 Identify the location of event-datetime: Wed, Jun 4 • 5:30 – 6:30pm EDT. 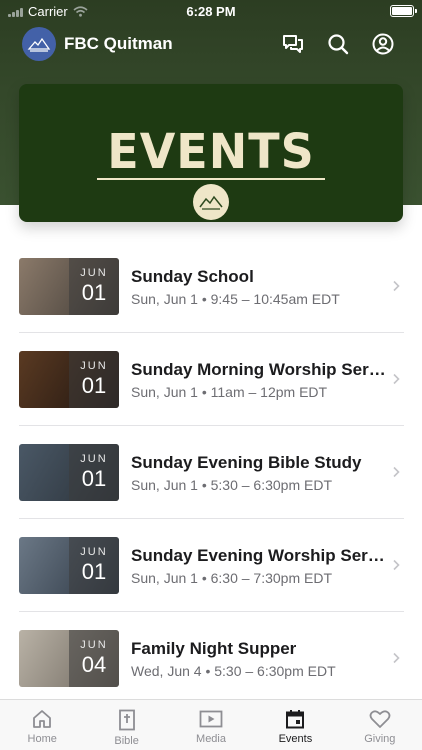
(233, 671).